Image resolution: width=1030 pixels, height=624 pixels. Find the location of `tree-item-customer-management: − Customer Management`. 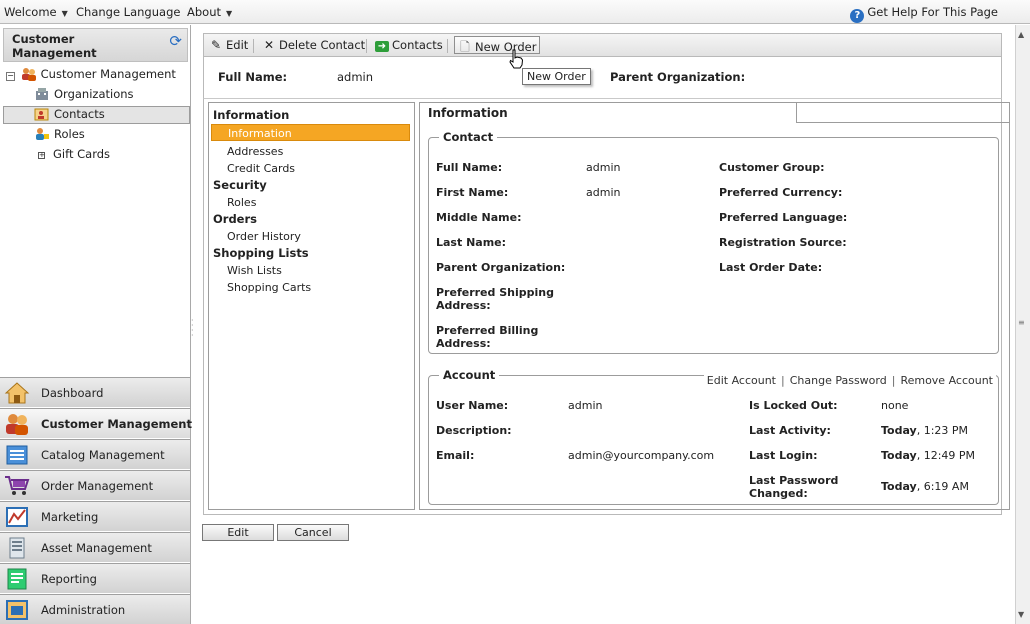

tree-item-customer-management: − Customer Management is located at coordinates (91, 76).